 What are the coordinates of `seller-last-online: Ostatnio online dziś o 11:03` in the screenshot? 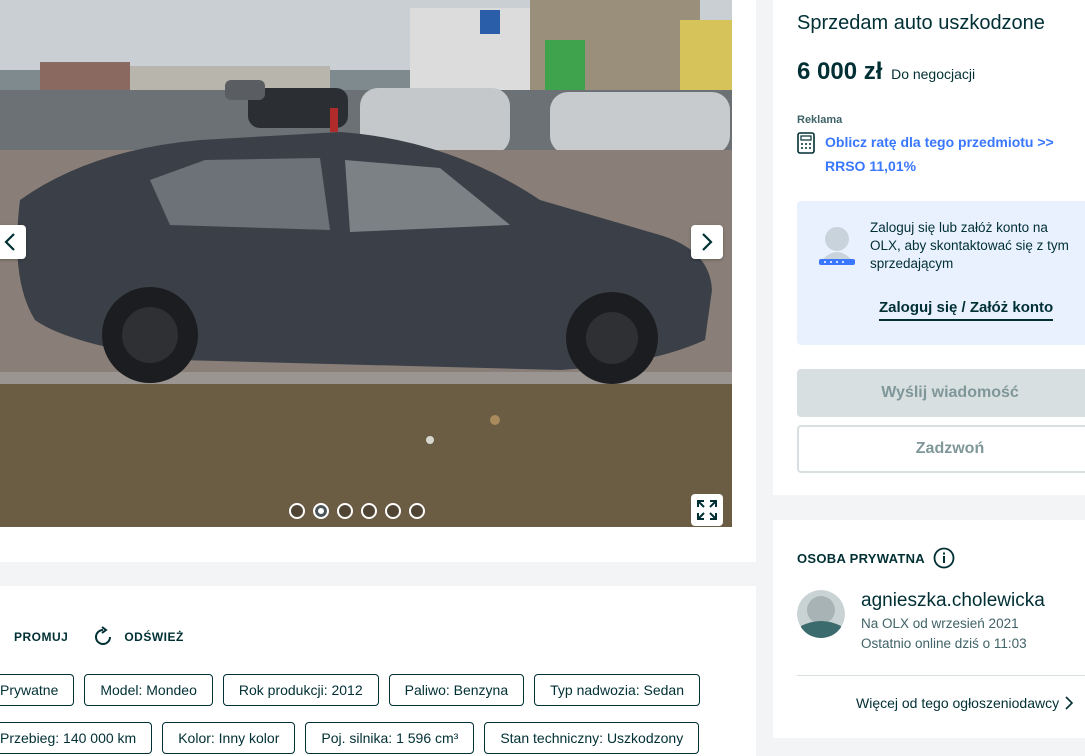 It's located at (944, 643).